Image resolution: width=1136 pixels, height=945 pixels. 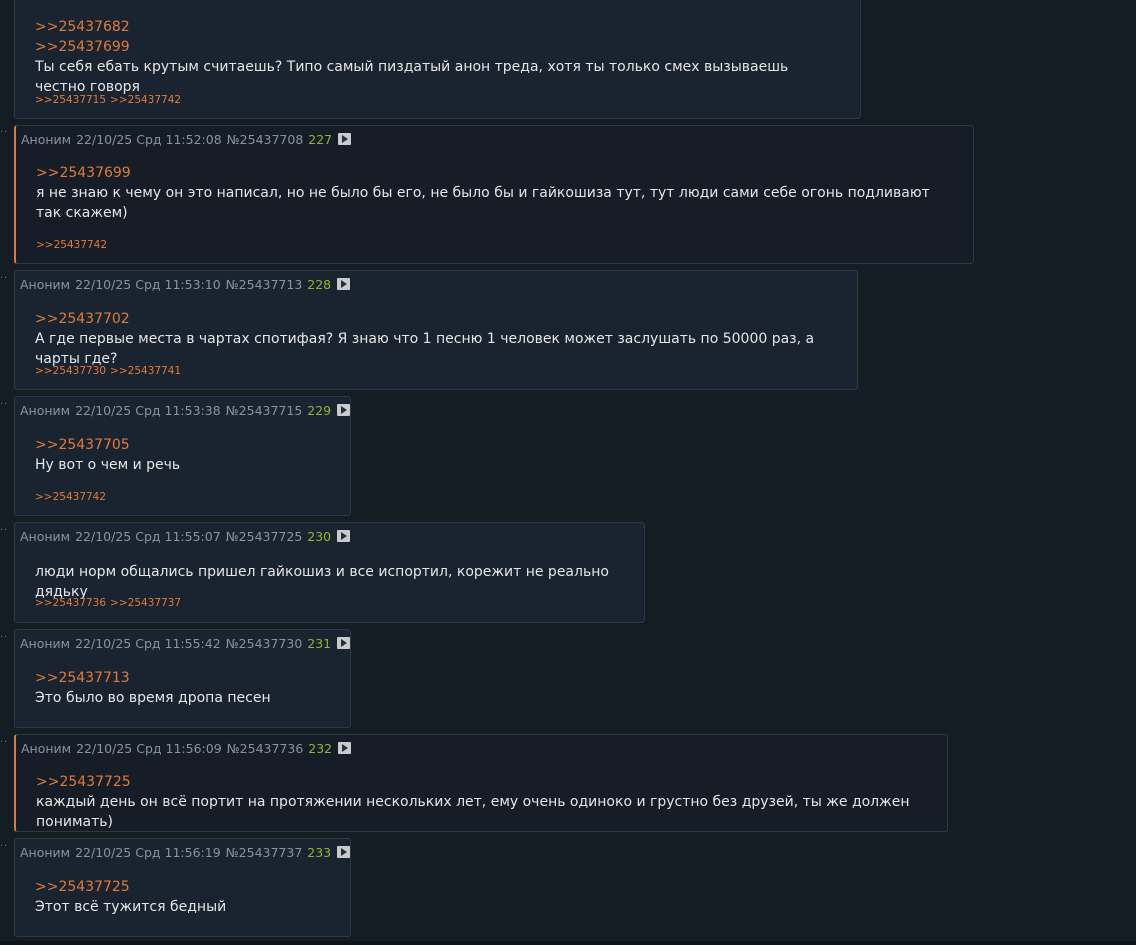 What do you see at coordinates (148, 643) in the screenshot?
I see `post-date: 22/10/25 Срд 11:55:42` at bounding box center [148, 643].